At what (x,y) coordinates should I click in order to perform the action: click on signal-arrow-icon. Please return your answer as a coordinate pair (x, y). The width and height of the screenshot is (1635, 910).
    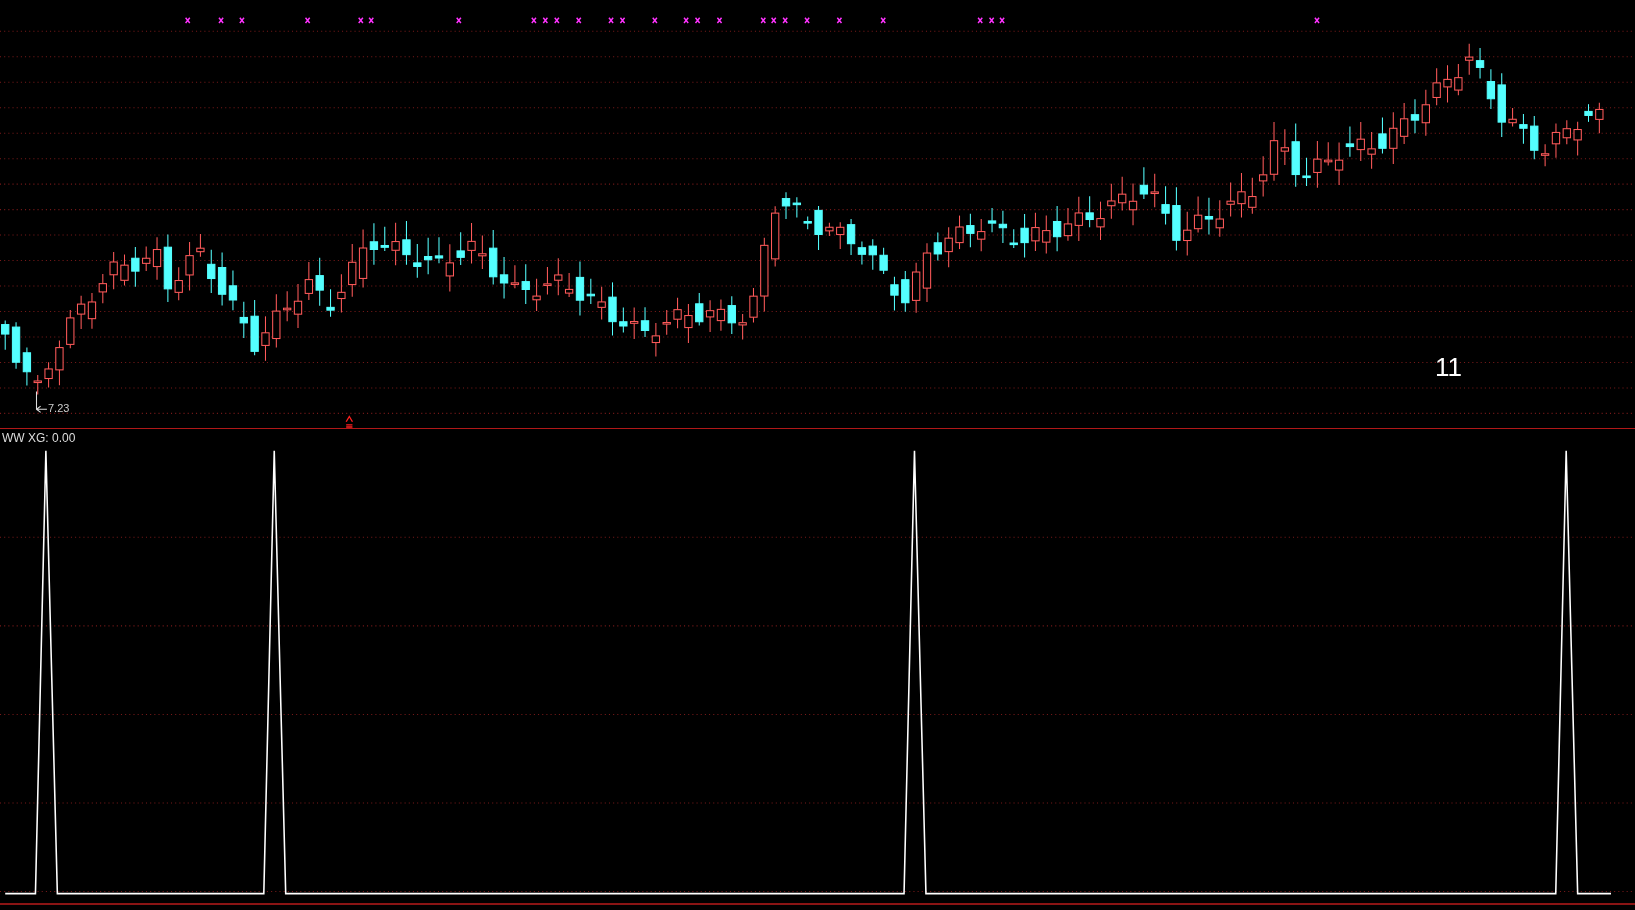
    Looking at the image, I should click on (349, 421).